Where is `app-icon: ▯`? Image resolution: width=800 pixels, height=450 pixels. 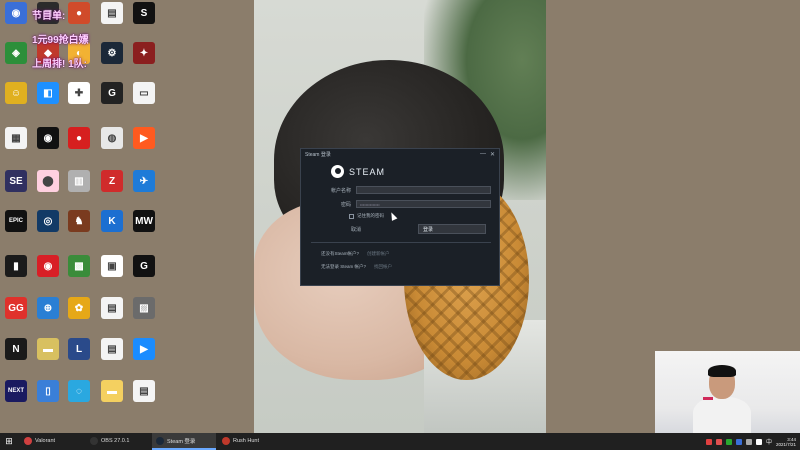
app-icon: ▯ is located at coordinates (48, 391).